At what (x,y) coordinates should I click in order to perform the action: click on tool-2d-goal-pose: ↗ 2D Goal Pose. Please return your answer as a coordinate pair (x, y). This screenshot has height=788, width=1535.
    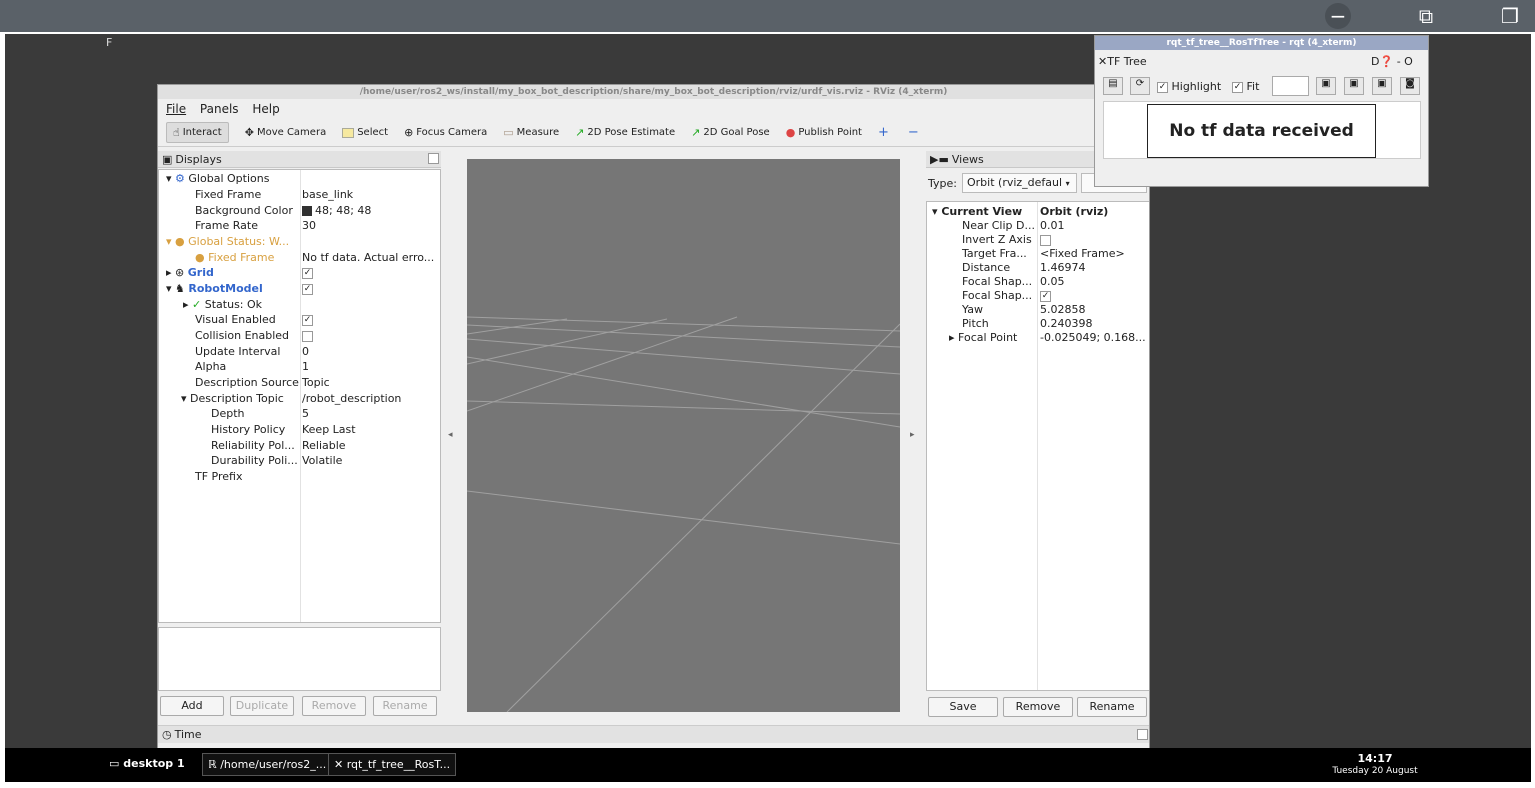
    Looking at the image, I should click on (730, 132).